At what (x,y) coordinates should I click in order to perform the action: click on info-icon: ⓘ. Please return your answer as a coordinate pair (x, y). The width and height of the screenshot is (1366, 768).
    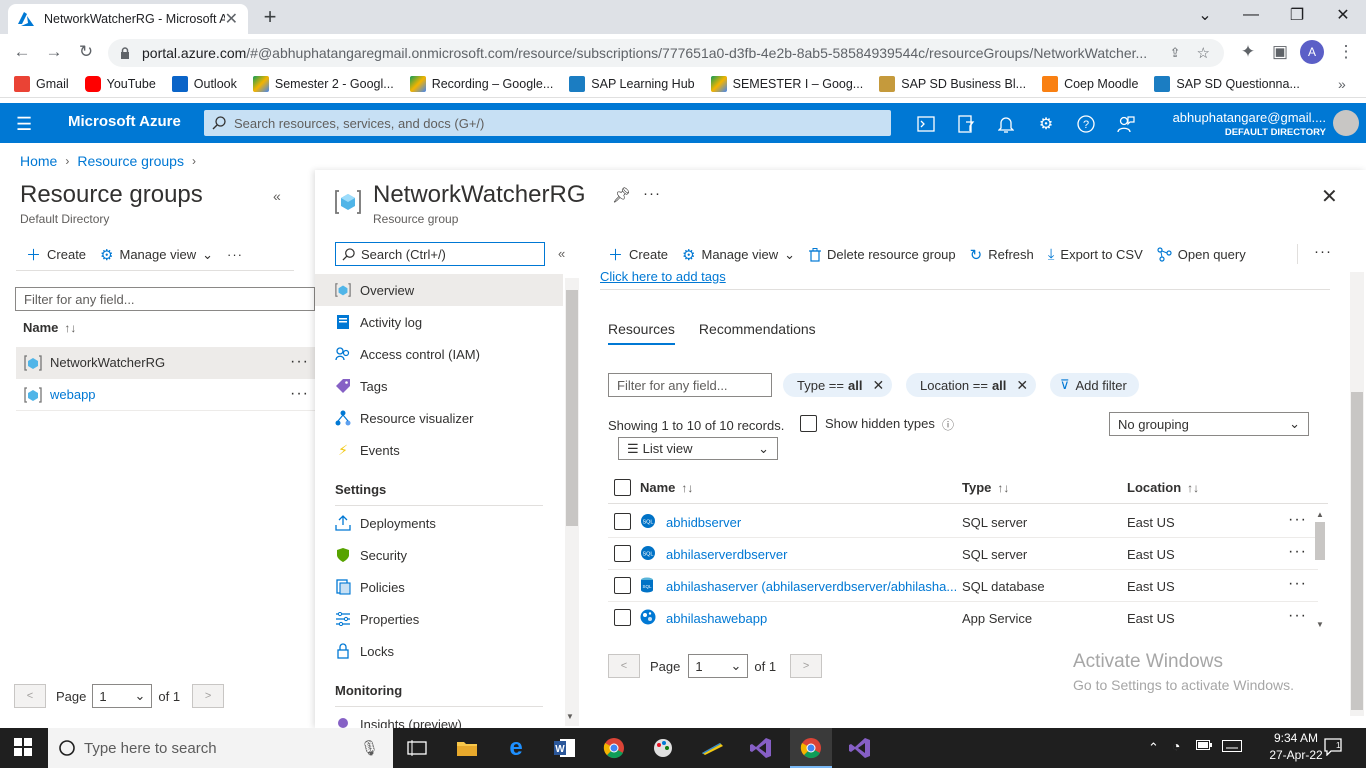
    Looking at the image, I should click on (948, 424).